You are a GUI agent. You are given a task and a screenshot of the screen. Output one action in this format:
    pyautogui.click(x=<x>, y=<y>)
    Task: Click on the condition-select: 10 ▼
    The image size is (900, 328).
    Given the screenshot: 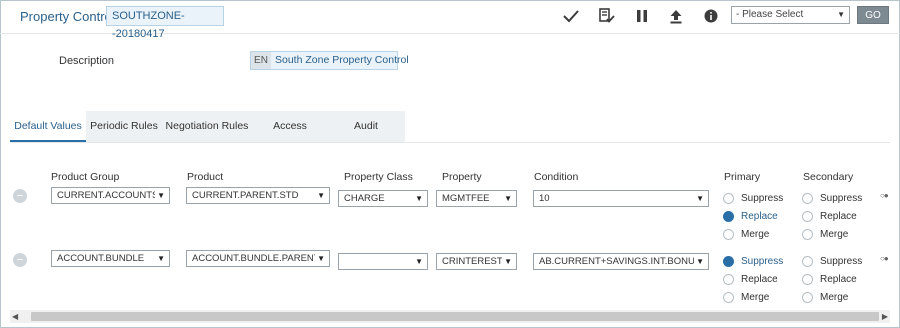 What is the action you would take?
    pyautogui.click(x=621, y=198)
    